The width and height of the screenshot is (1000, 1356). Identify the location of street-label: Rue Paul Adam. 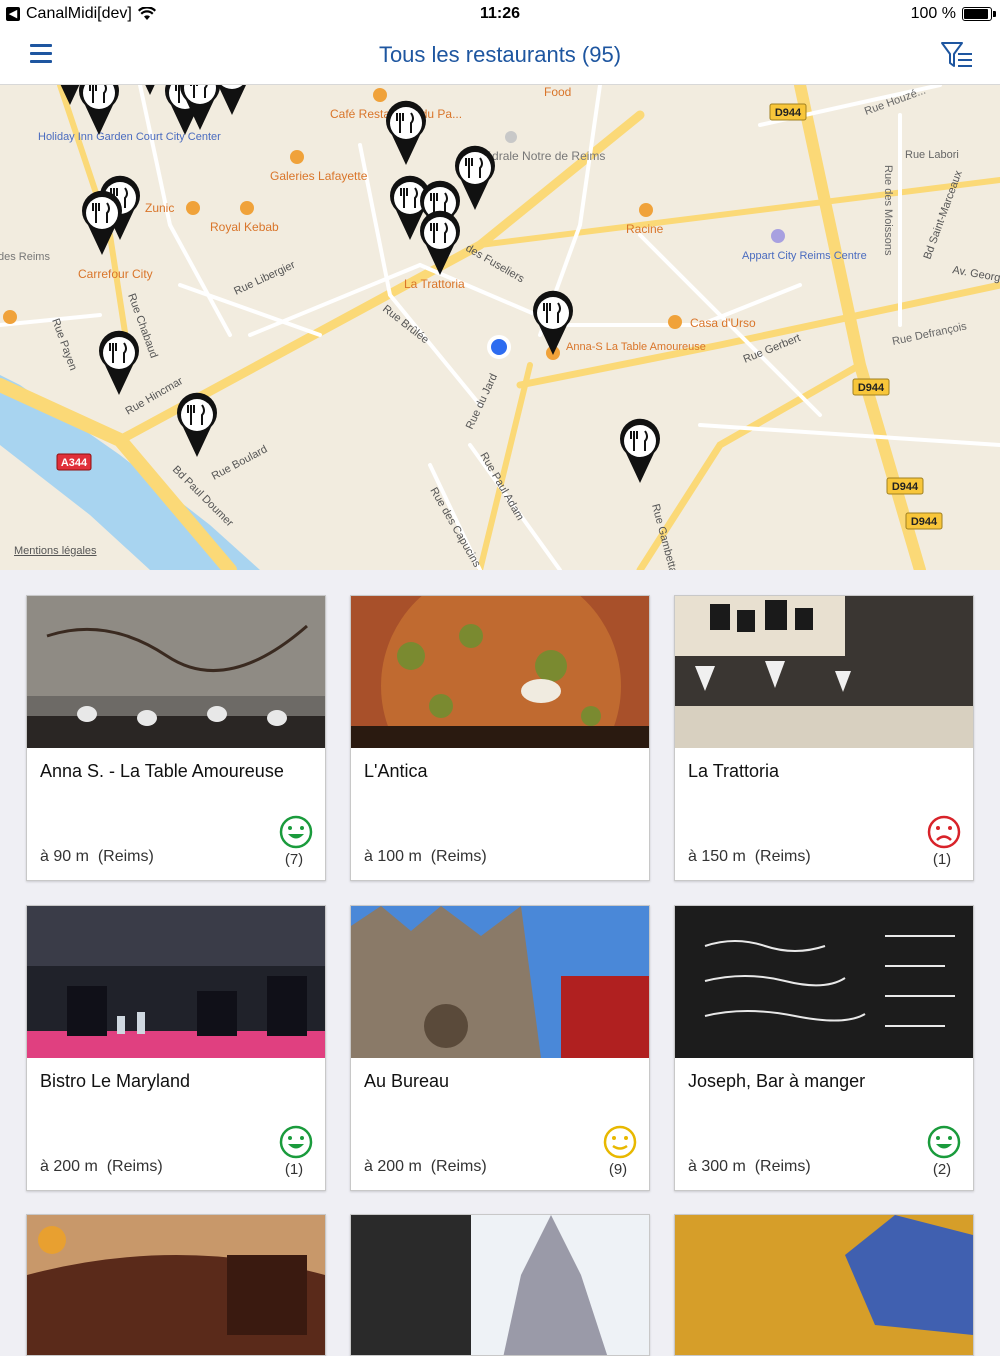
(501, 487).